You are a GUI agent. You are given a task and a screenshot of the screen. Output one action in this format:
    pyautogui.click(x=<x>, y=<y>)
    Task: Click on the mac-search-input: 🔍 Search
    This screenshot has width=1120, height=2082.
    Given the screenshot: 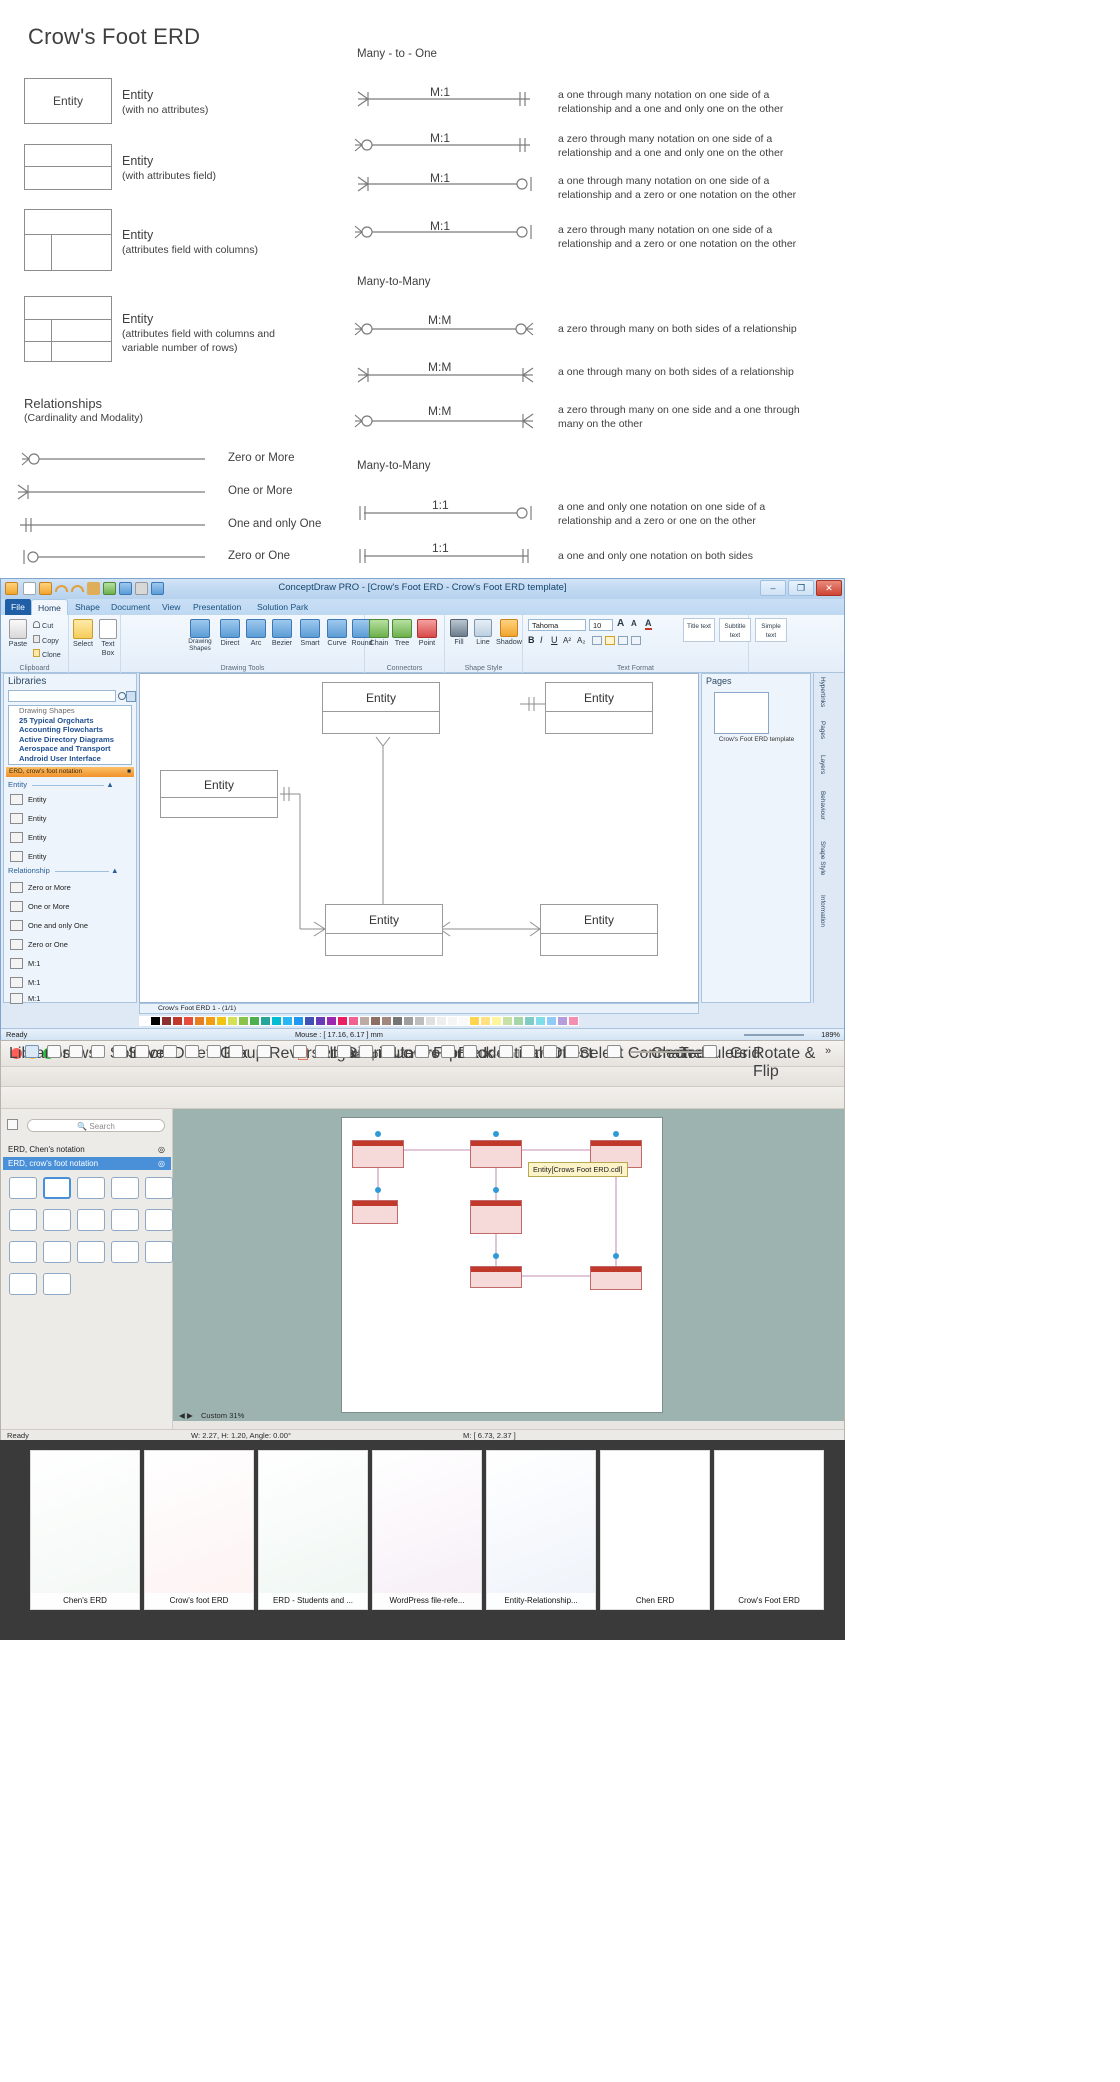 What is the action you would take?
    pyautogui.click(x=96, y=1125)
    